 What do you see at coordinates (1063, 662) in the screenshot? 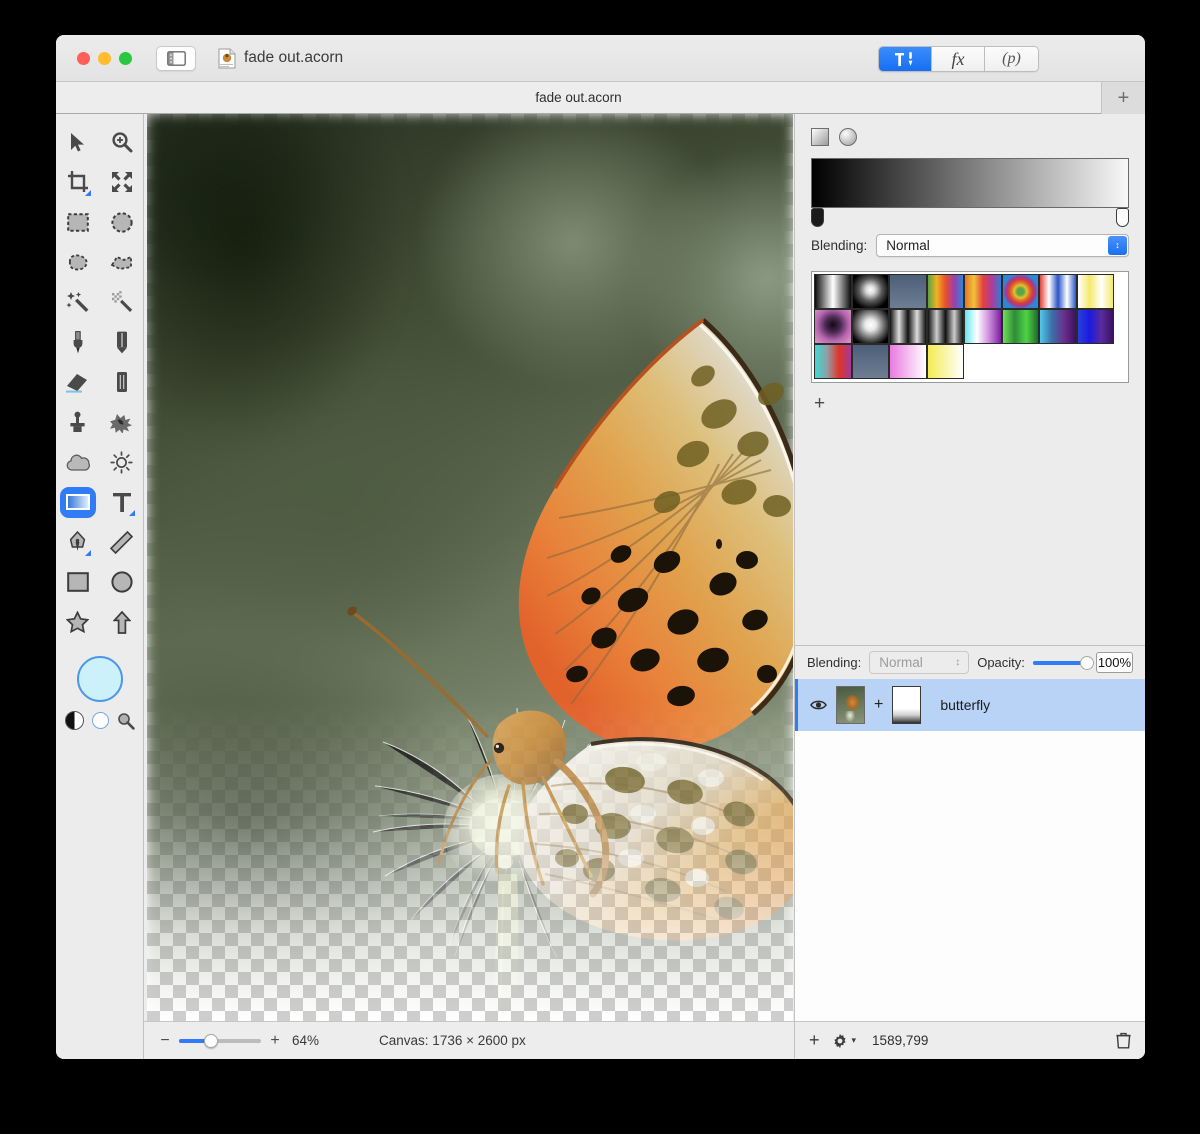
I see `layer-opacity-slider` at bounding box center [1063, 662].